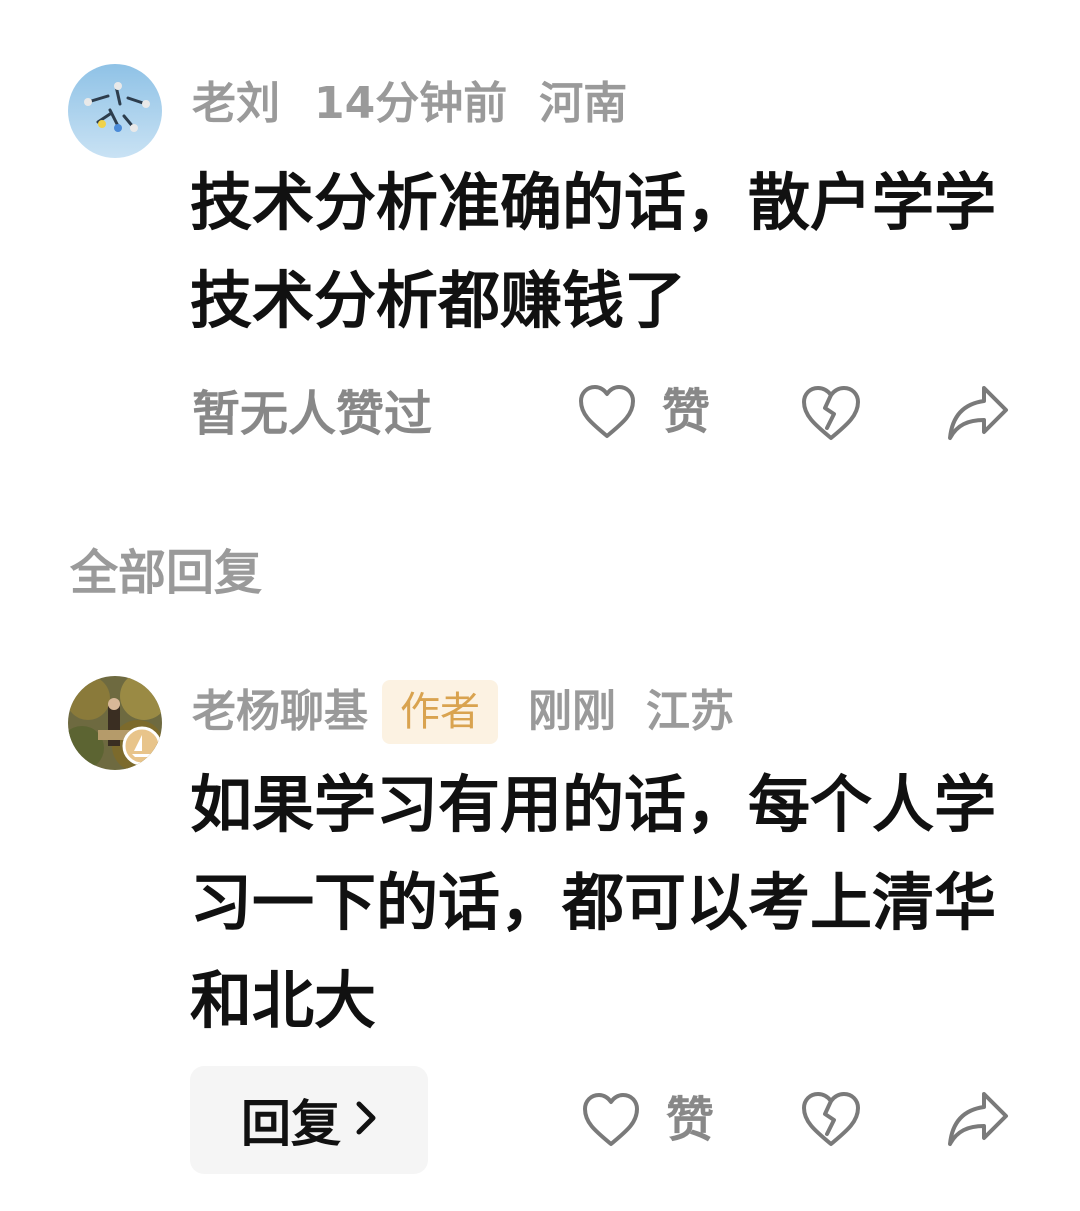 Image resolution: width=1080 pixels, height=1211 pixels. What do you see at coordinates (312, 414) in the screenshot?
I see `likes-status: 暂无人赞过` at bounding box center [312, 414].